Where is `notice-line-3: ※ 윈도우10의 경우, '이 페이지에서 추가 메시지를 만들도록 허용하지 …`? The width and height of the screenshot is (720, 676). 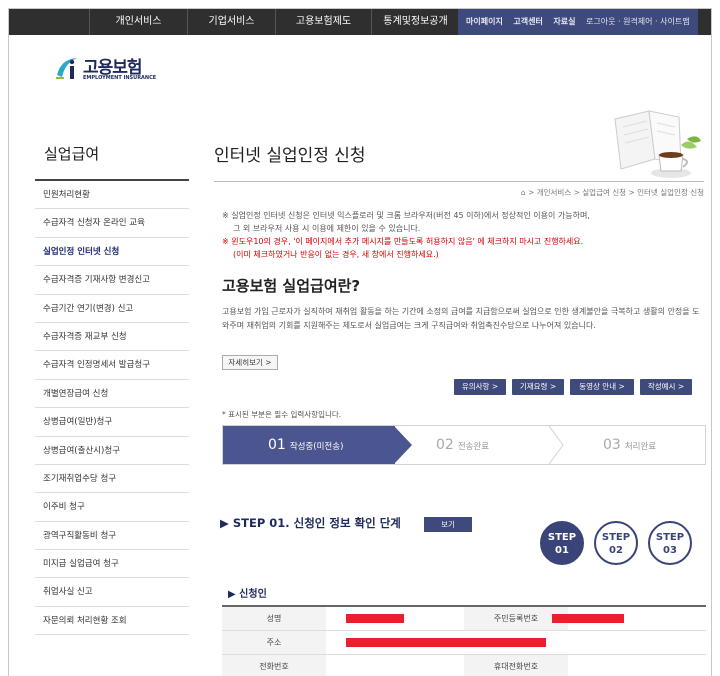 notice-line-3: ※ 윈도우10의 경우, '이 페이지에서 추가 메시지를 만들도록 허용하지 … is located at coordinates (403, 241).